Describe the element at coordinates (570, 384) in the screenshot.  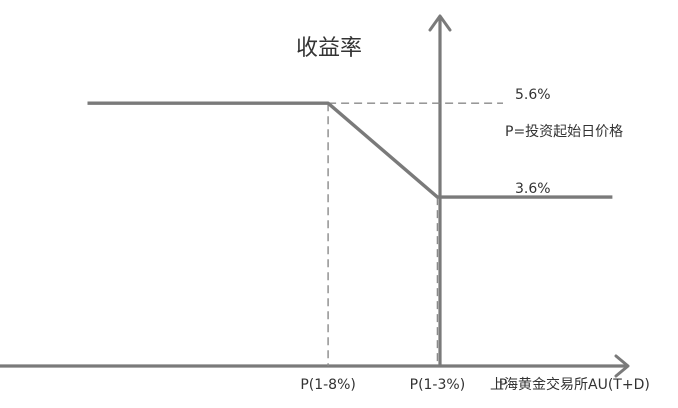
I see `x-axis-label: 上海黄金交易所AU(T+D)` at that location.